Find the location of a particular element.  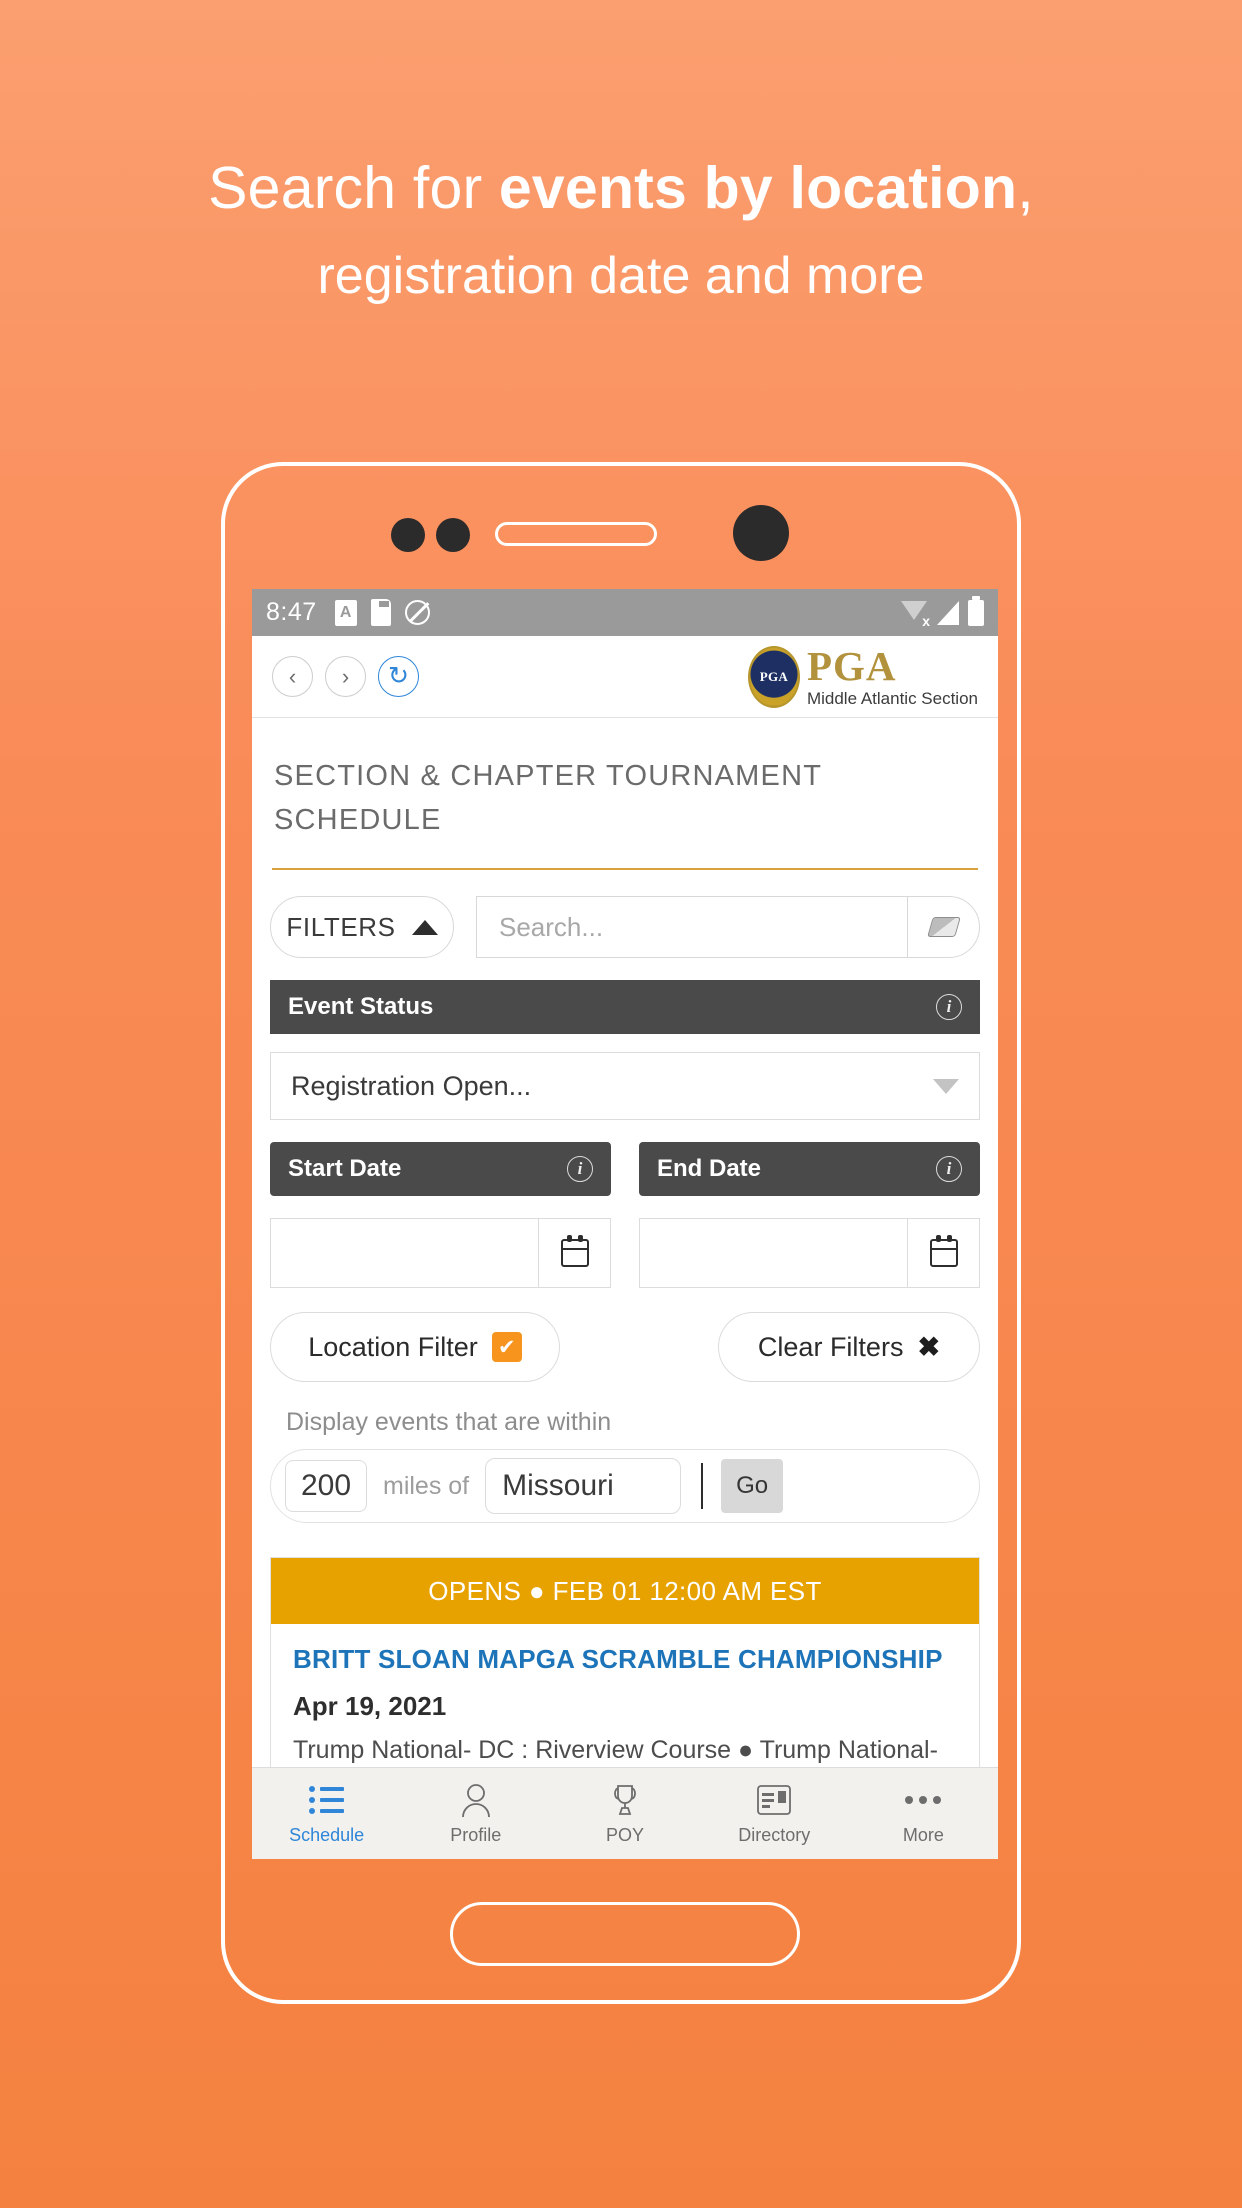

trophy-icon is located at coordinates (625, 1800).